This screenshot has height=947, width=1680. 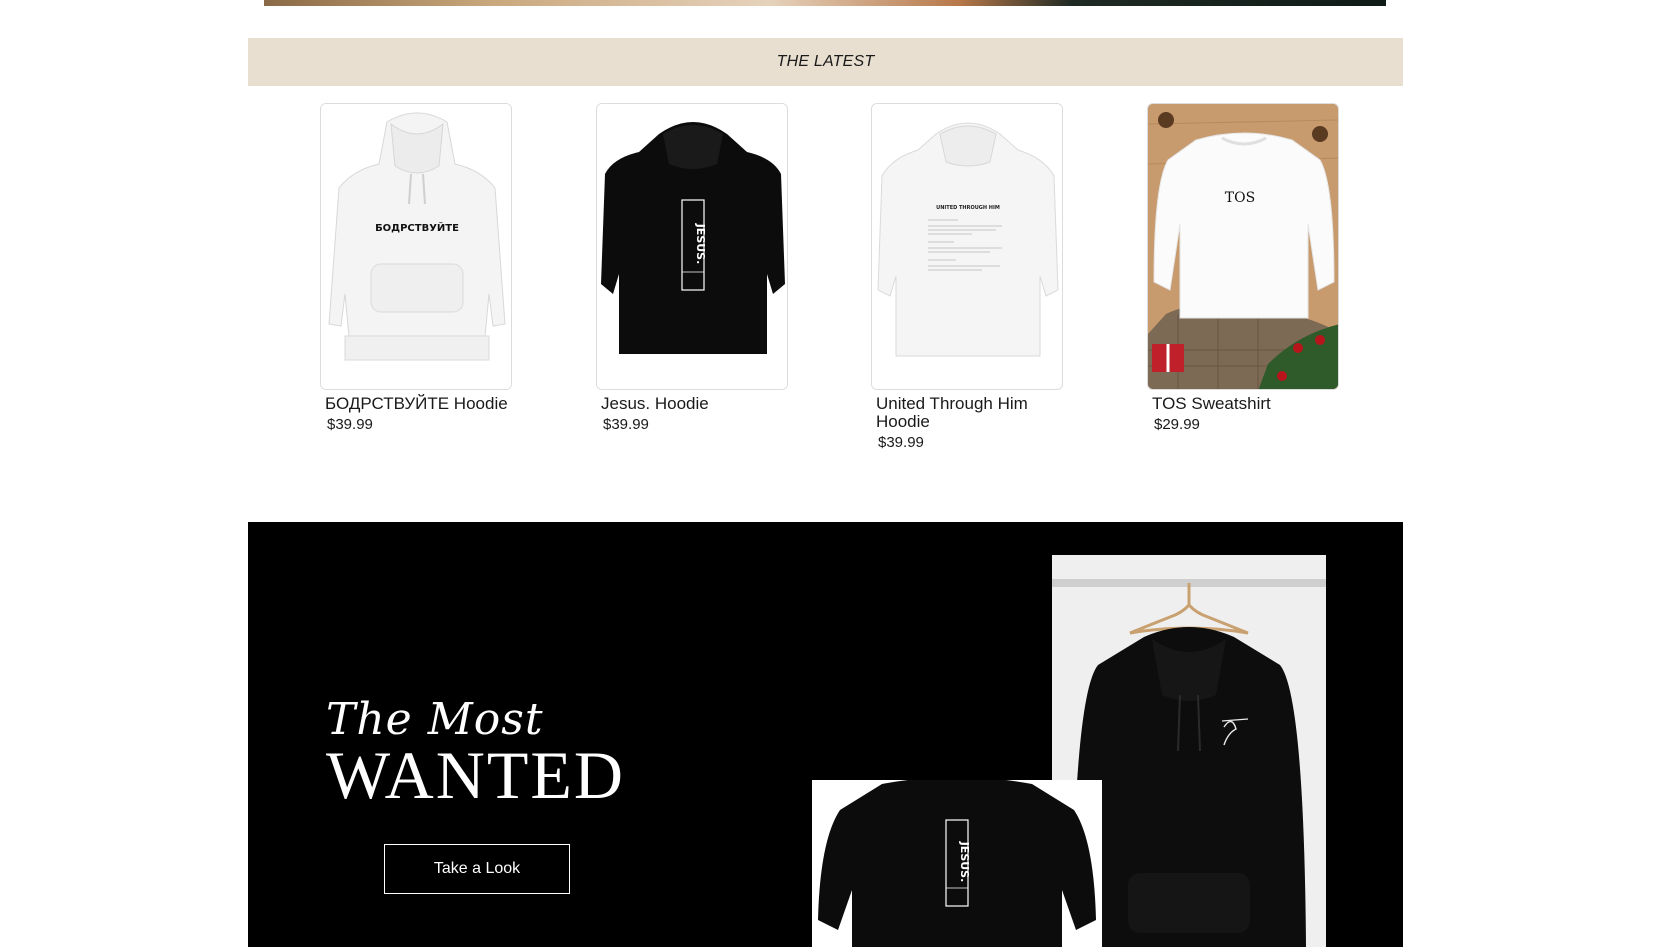 What do you see at coordinates (700, 244) in the screenshot?
I see `product-print-text: JESUS.` at bounding box center [700, 244].